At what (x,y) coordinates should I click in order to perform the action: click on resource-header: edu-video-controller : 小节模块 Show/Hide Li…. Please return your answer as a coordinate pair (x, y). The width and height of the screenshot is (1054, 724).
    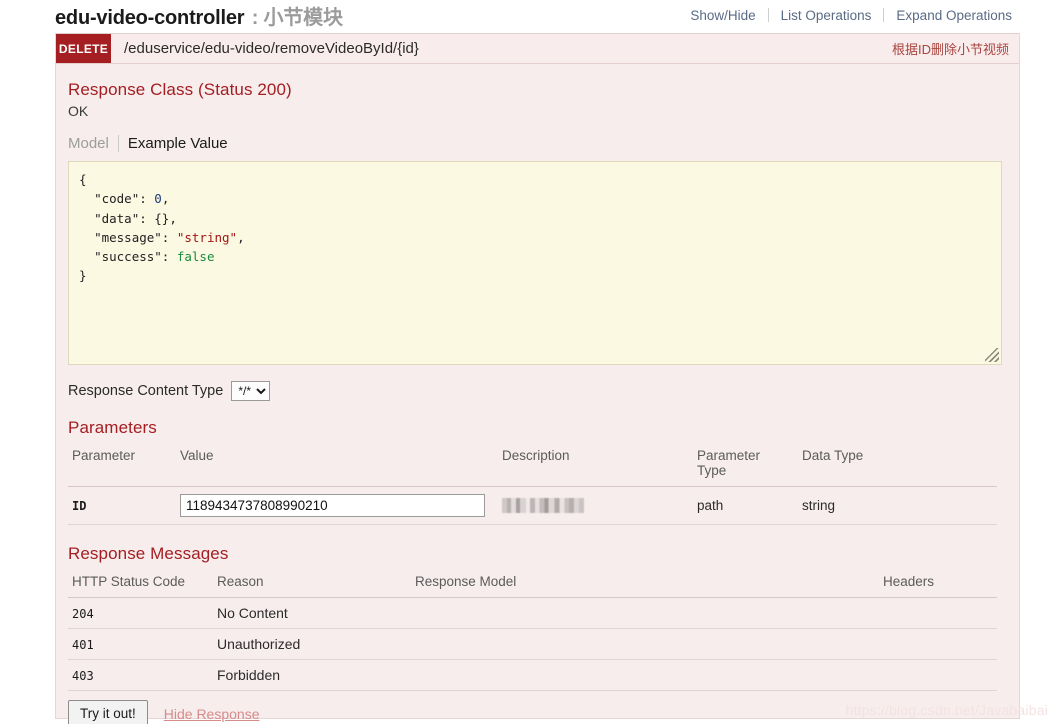
    Looking at the image, I should click on (527, 15).